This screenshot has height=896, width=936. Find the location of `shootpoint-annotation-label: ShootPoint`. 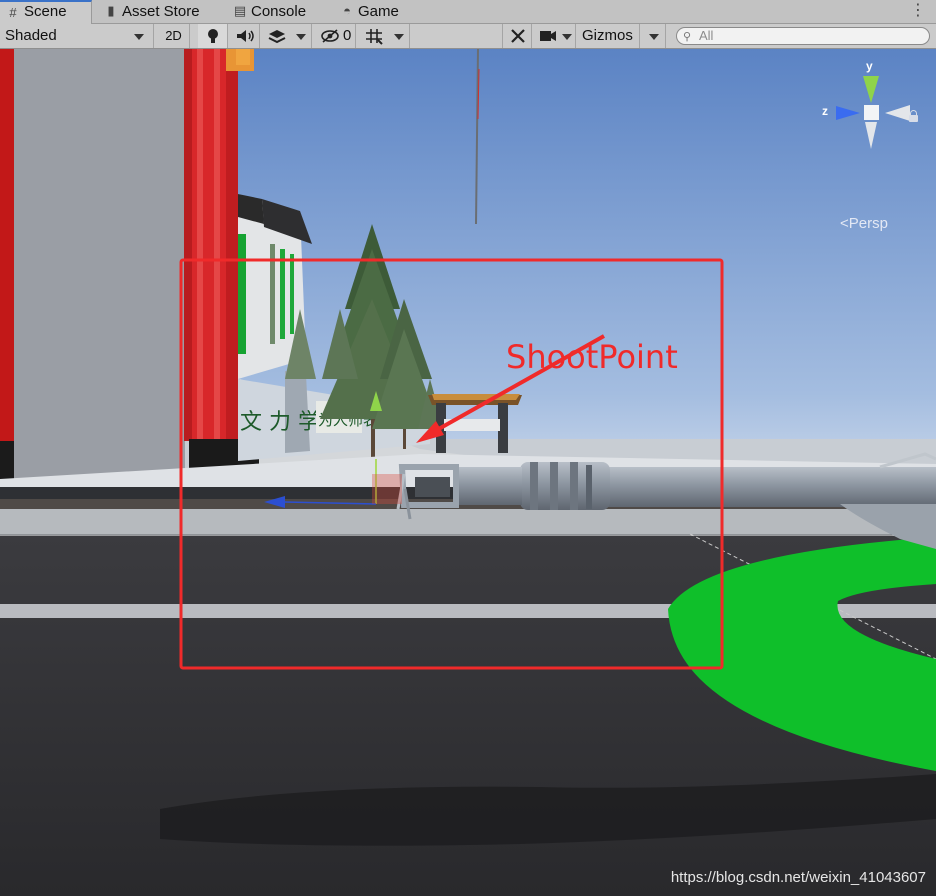

shootpoint-annotation-label: ShootPoint is located at coordinates (592, 357).